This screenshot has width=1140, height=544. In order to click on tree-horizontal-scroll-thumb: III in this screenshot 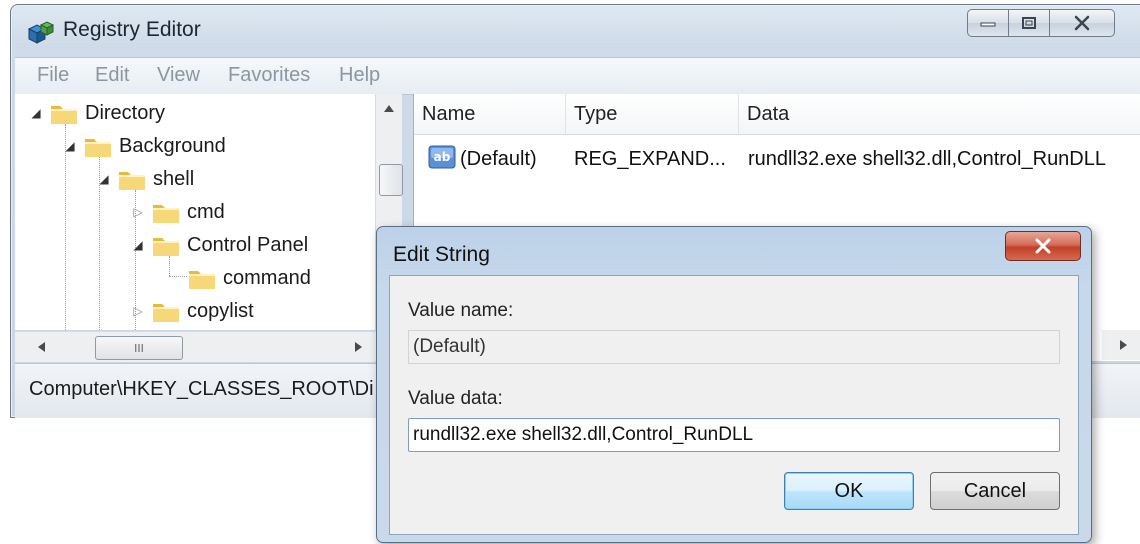, I will do `click(139, 348)`.